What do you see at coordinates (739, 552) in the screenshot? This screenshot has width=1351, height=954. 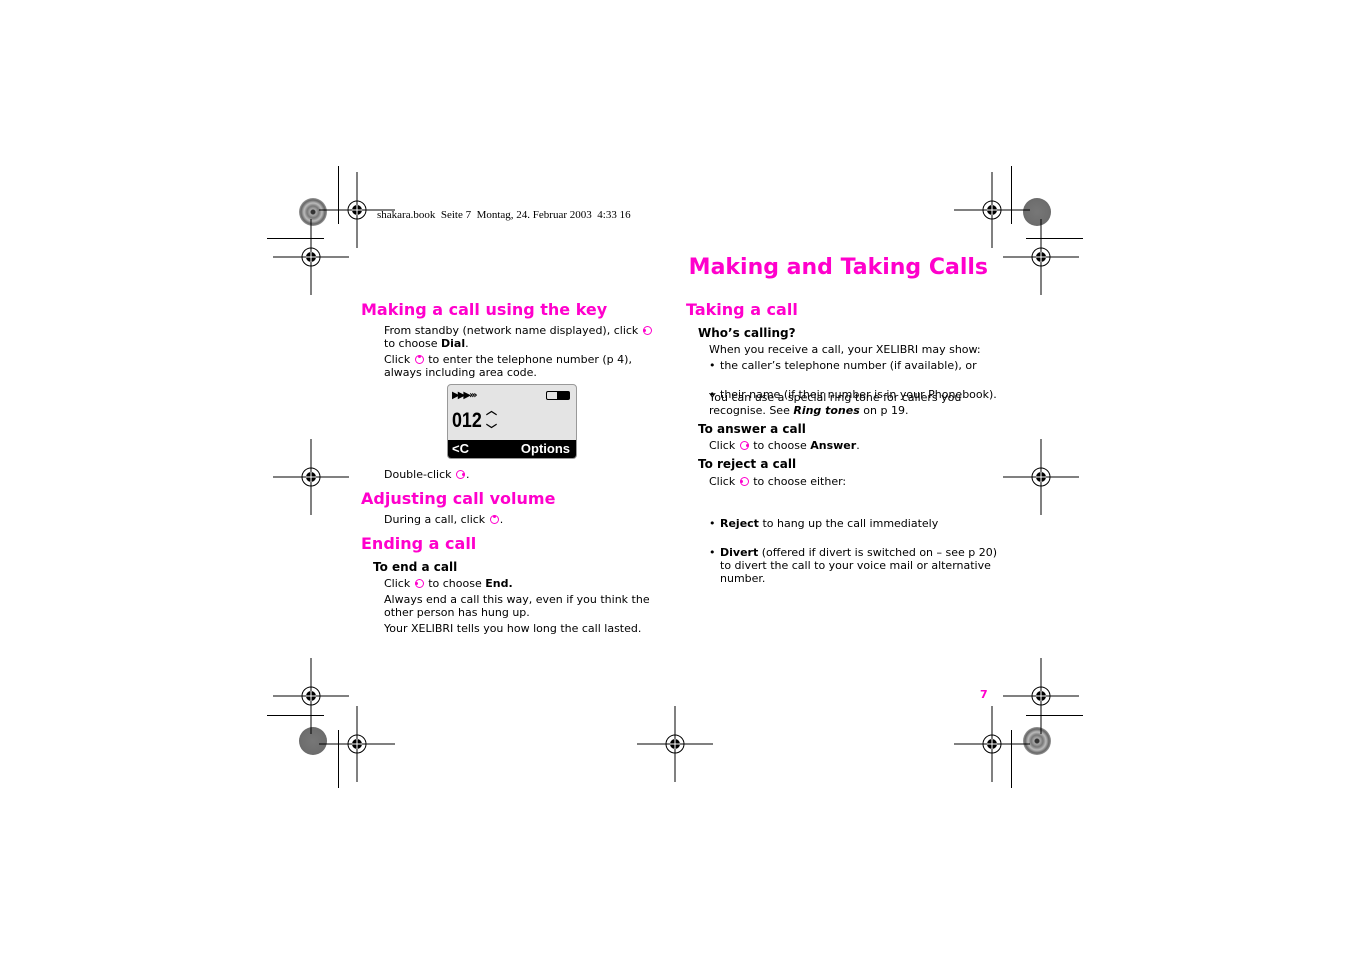 I see `divert-label: Divert` at bounding box center [739, 552].